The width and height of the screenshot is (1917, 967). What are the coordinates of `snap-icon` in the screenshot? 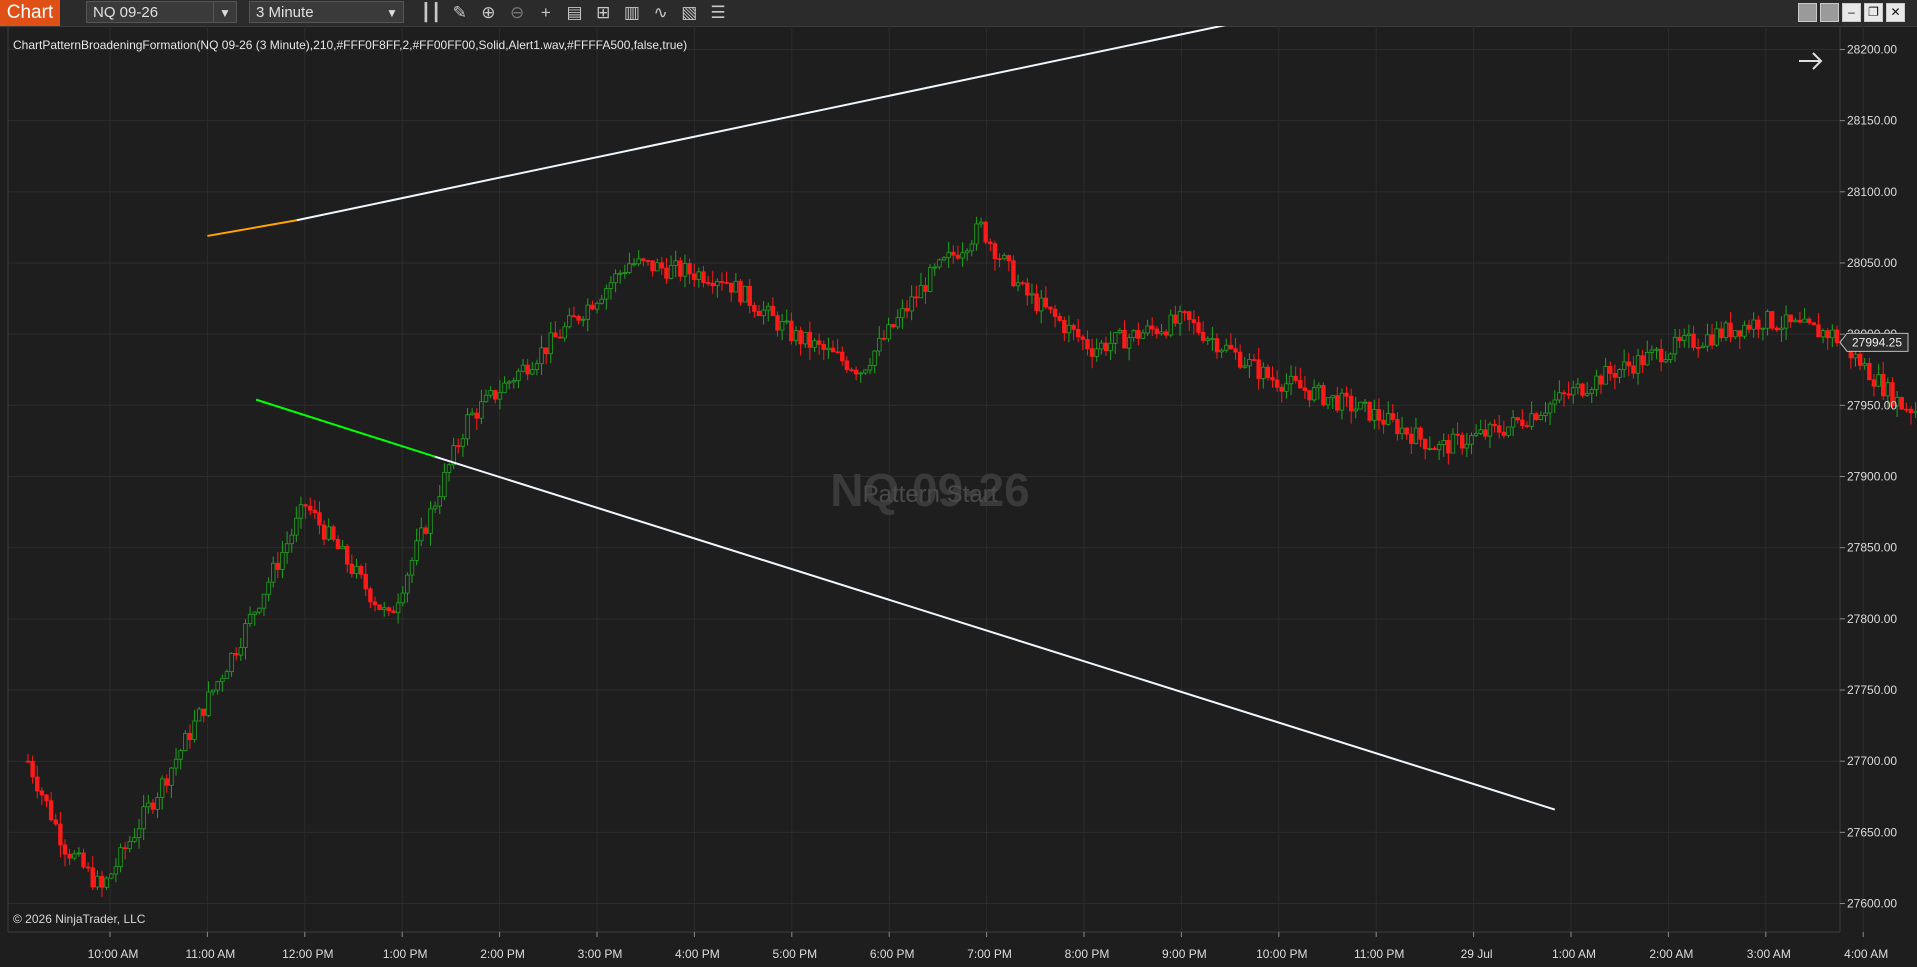 It's located at (1829, 12).